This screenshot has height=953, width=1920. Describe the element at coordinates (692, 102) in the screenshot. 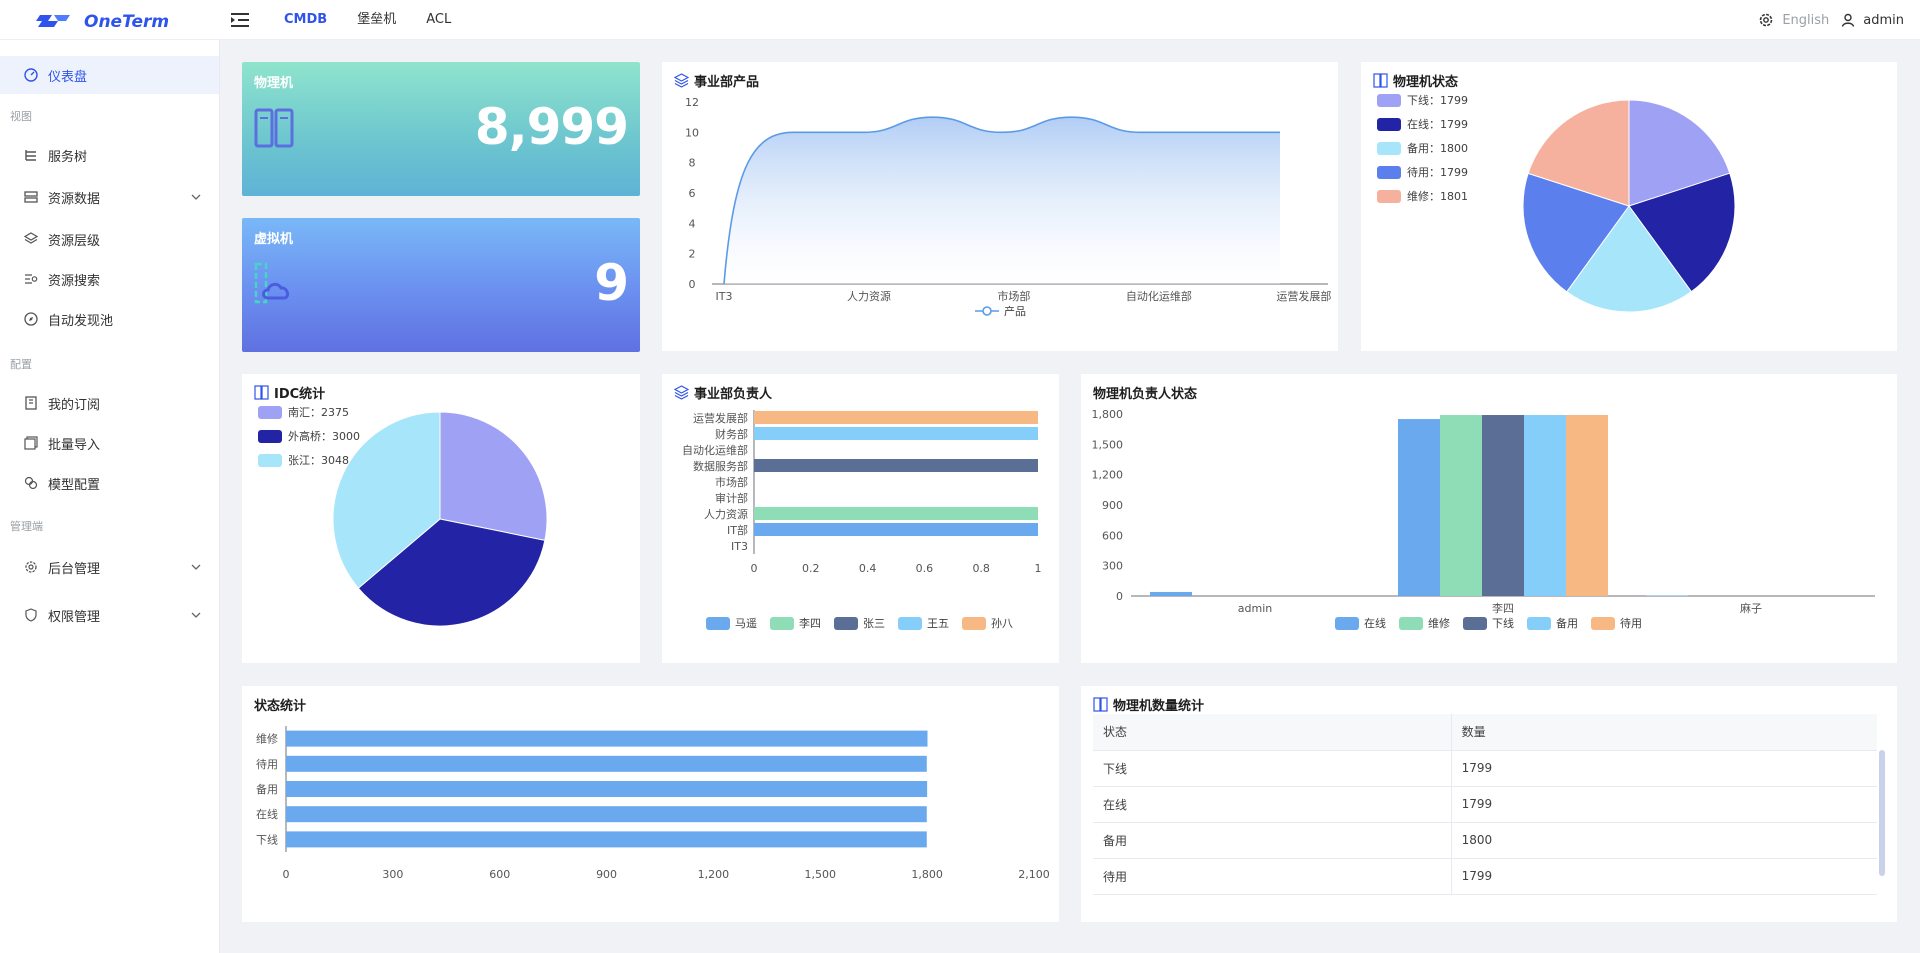

I see `y-tick-label: 12` at that location.